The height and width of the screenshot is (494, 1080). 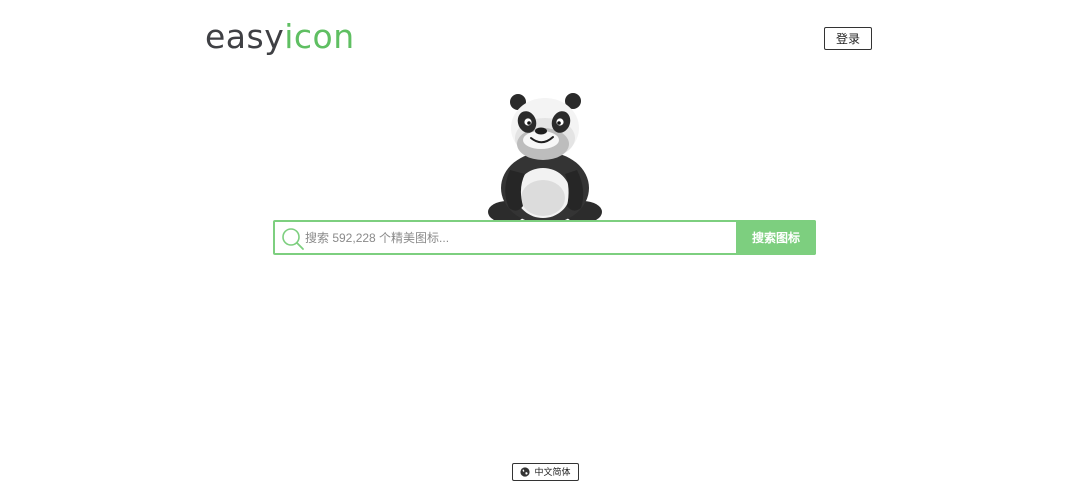 I want to click on logo-text-icon: icon, so click(x=319, y=36).